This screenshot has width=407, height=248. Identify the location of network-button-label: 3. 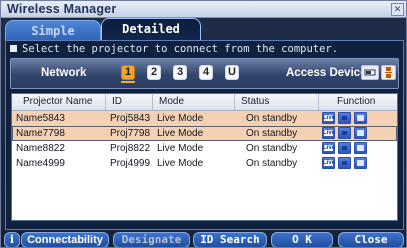
(180, 72).